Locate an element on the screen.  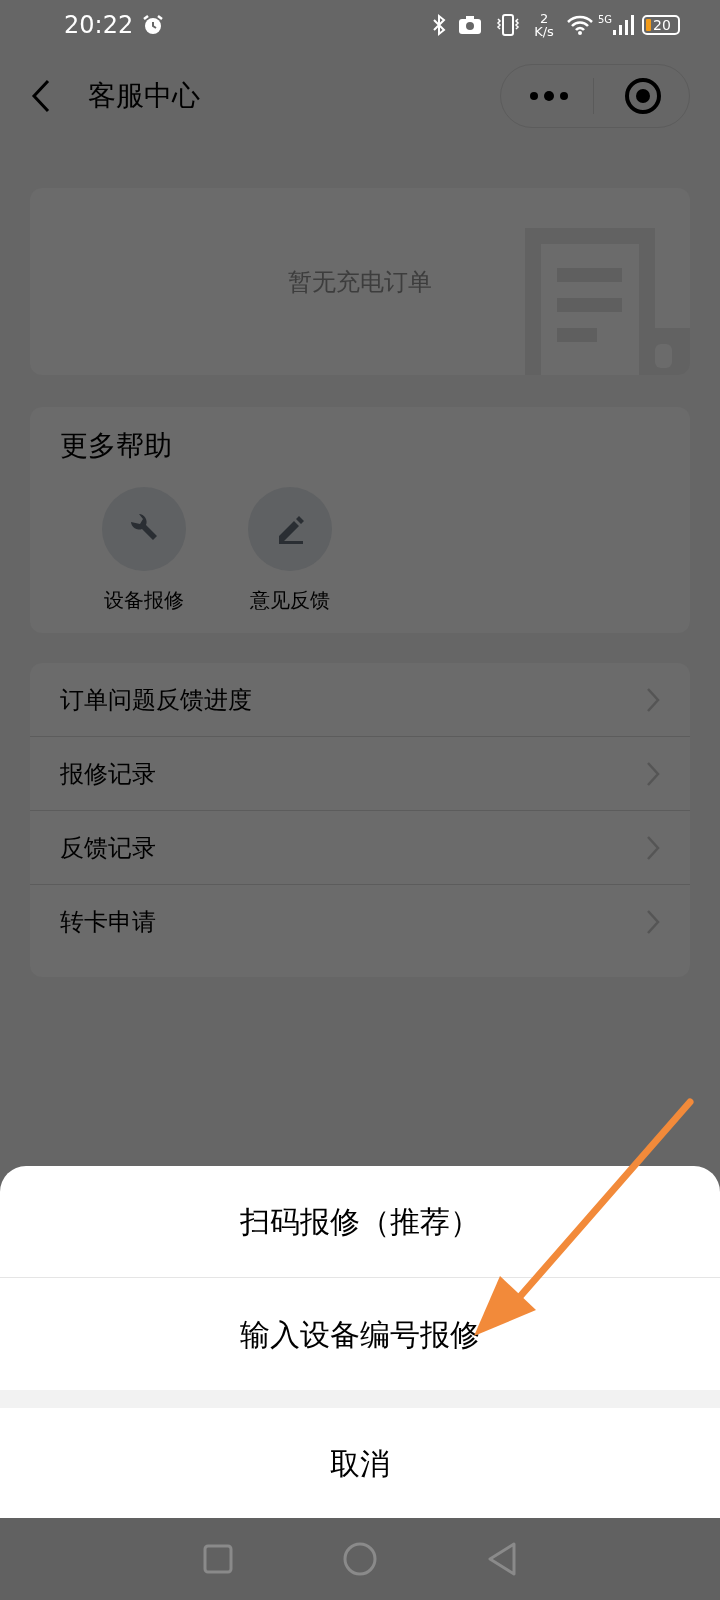
help-shortcut: 设备报修 is located at coordinates (144, 551).